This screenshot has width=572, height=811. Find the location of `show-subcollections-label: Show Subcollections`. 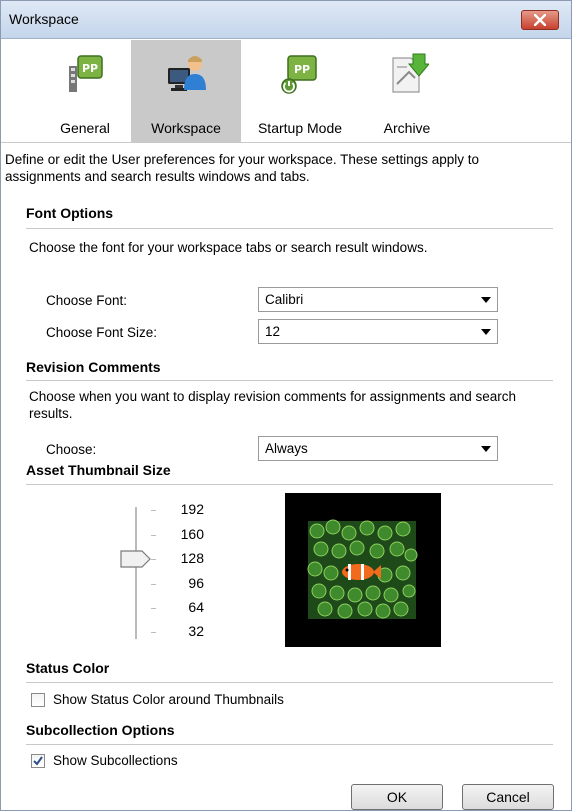

show-subcollections-label: Show Subcollections is located at coordinates (115, 760).